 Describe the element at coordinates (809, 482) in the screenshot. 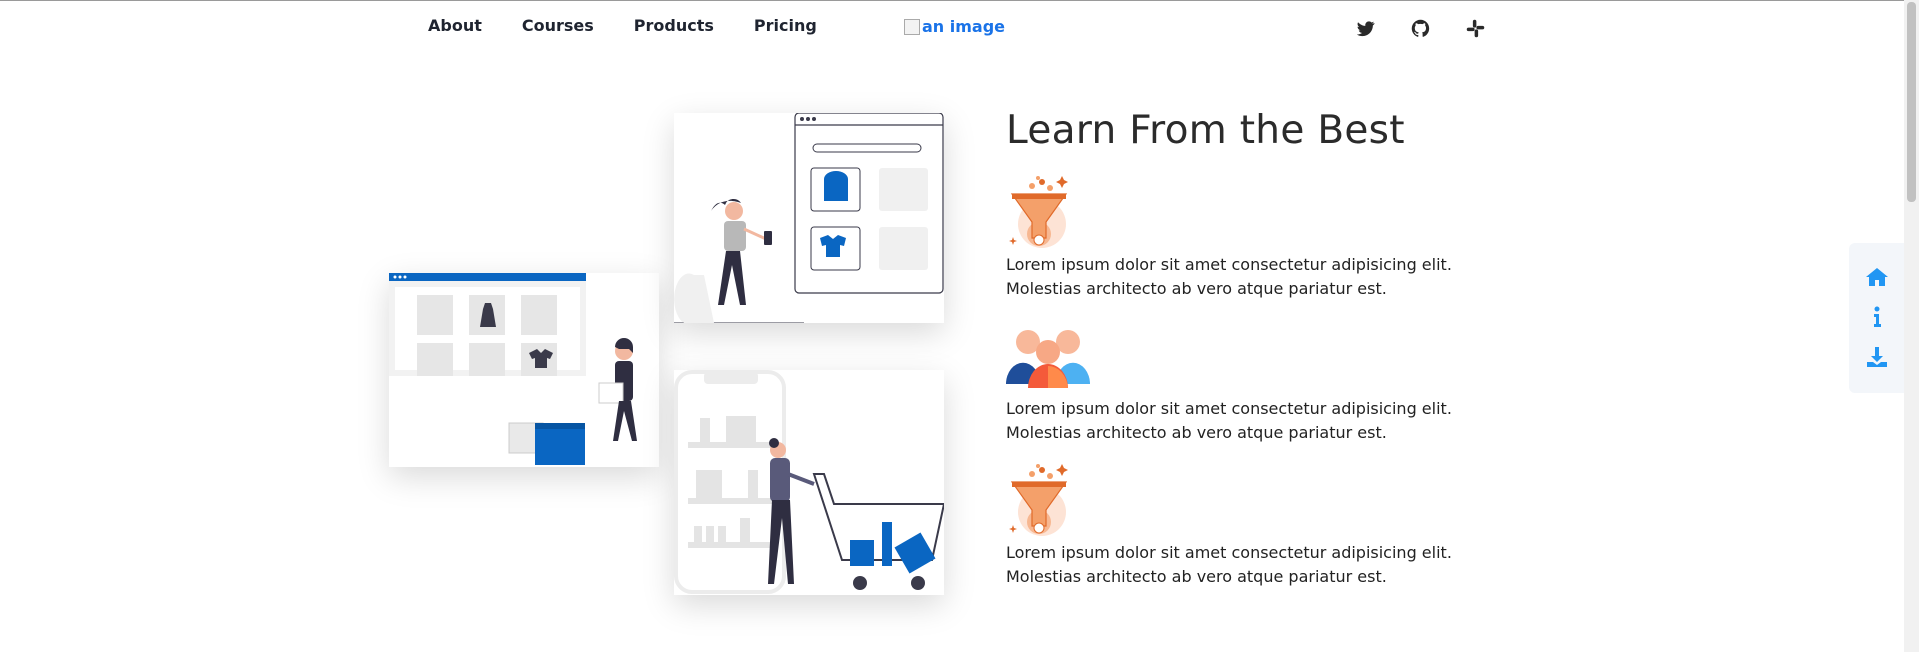

I see `illustration-shopping-cart` at that location.